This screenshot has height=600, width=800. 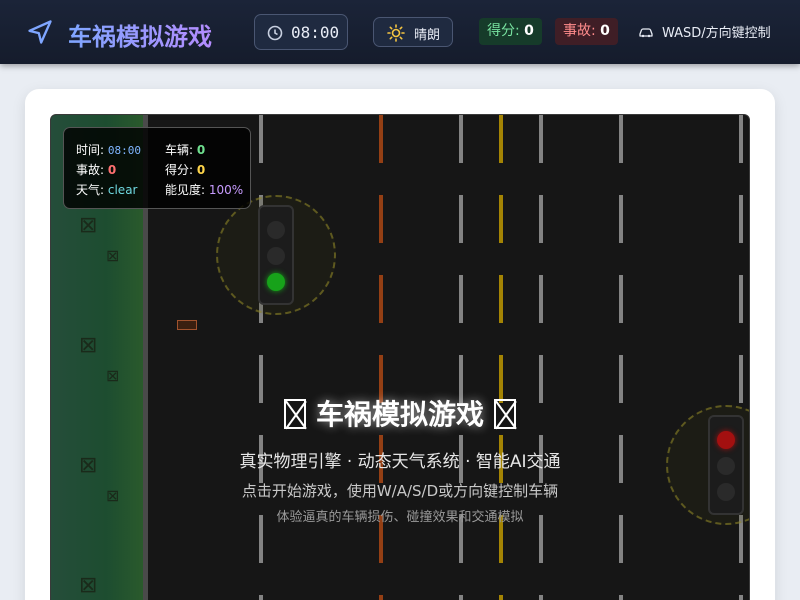 I want to click on car-icon, so click(x=646, y=33).